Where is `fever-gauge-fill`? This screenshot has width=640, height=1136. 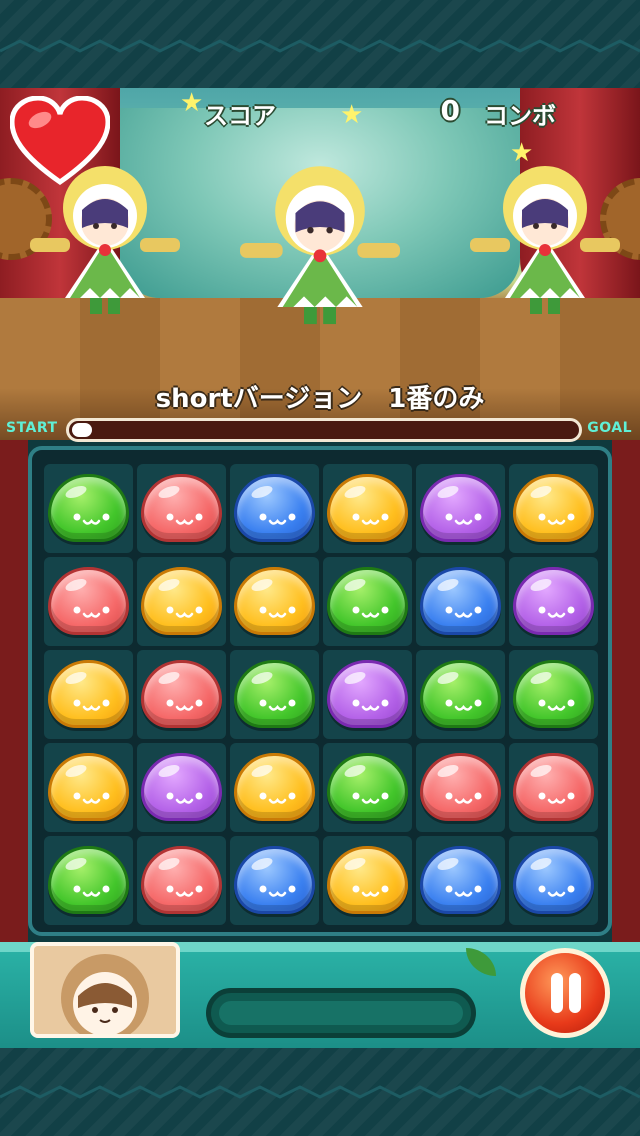
fever-gauge-fill is located at coordinates (341, 1013).